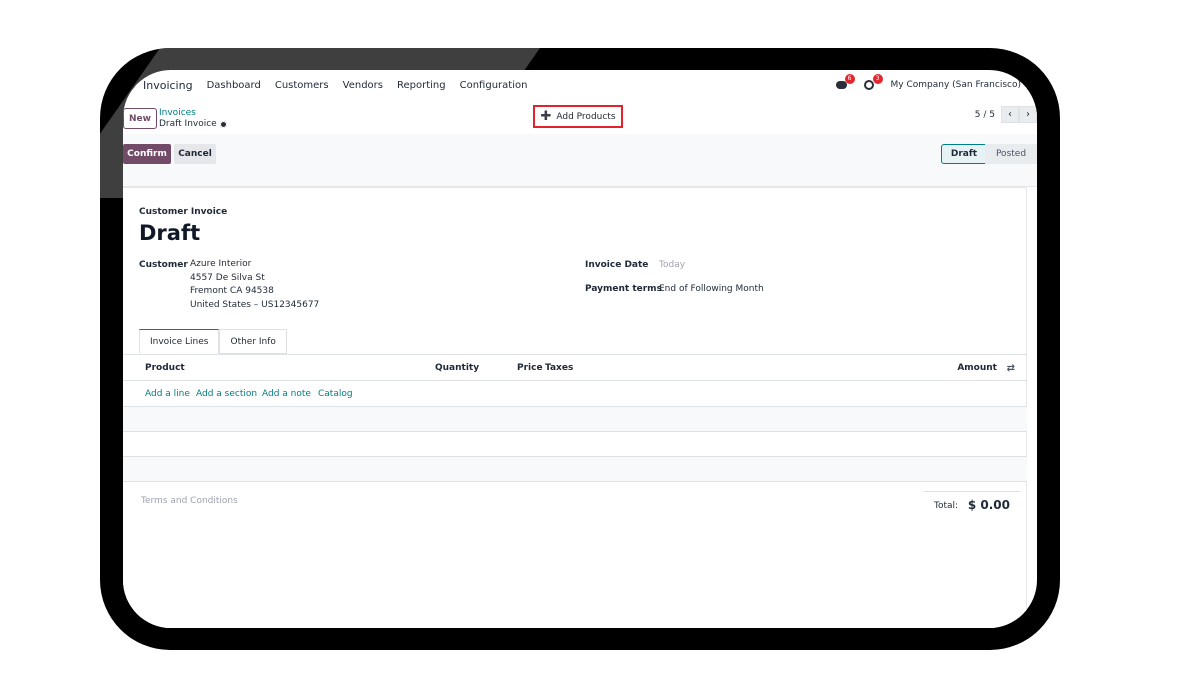 The height and width of the screenshot is (697, 1200). I want to click on stage-posted: Posted, so click(1011, 154).